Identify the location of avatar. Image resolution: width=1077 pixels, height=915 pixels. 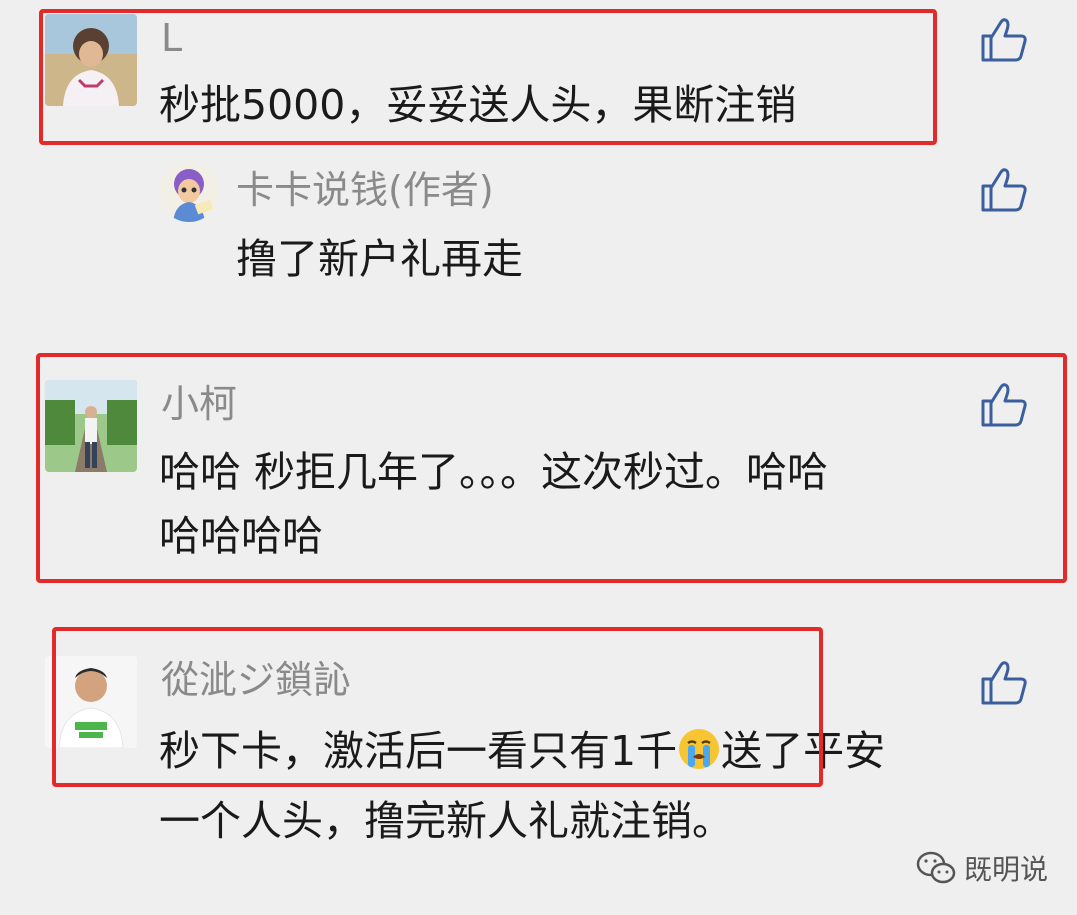
(189, 192).